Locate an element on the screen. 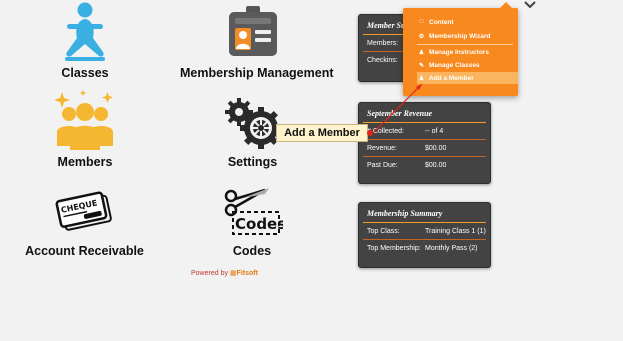  tile-members: Members is located at coordinates (85, 128).